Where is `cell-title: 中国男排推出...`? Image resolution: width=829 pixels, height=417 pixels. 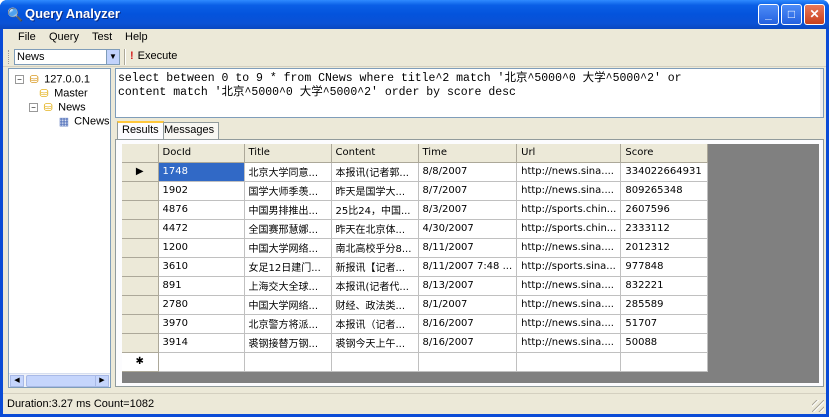 cell-title: 中国男排推出... is located at coordinates (288, 210).